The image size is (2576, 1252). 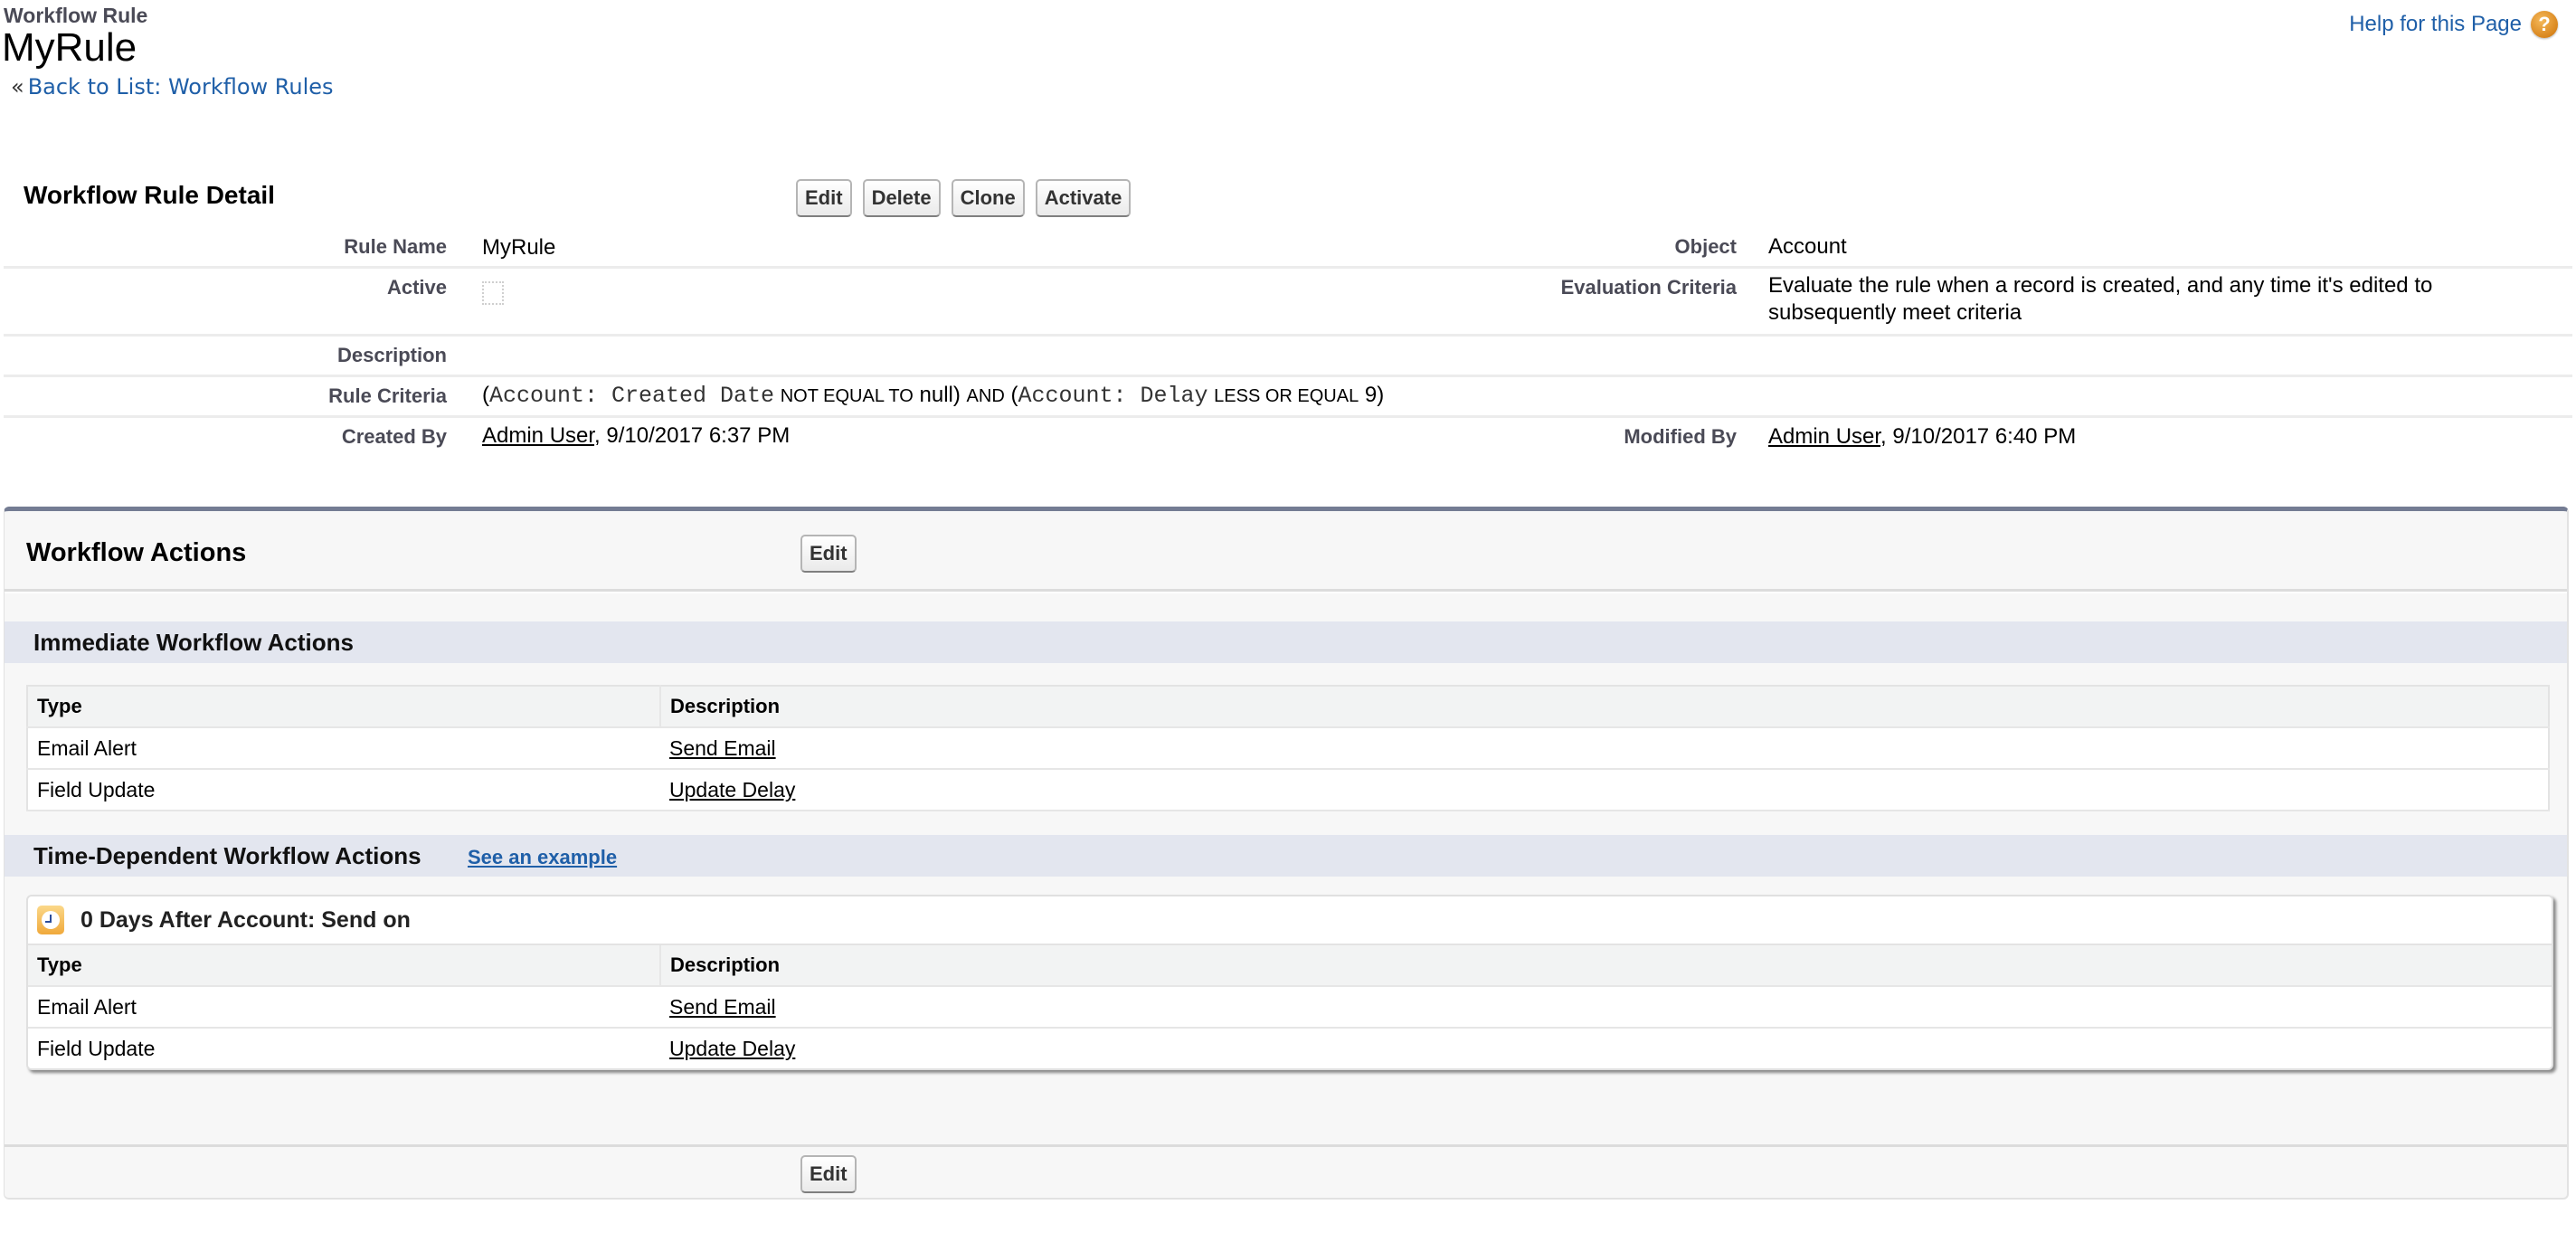 I want to click on evaluation-criteria-label: Evaluation Criteria, so click(x=1648, y=287).